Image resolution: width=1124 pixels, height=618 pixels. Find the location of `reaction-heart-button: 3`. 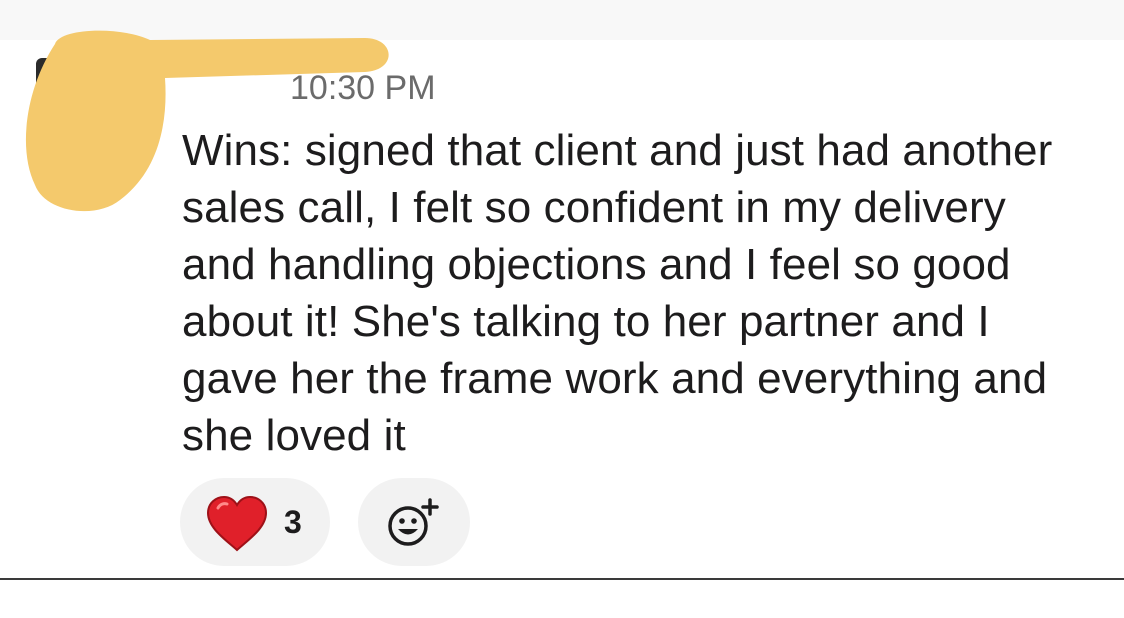

reaction-heart-button: 3 is located at coordinates (255, 522).